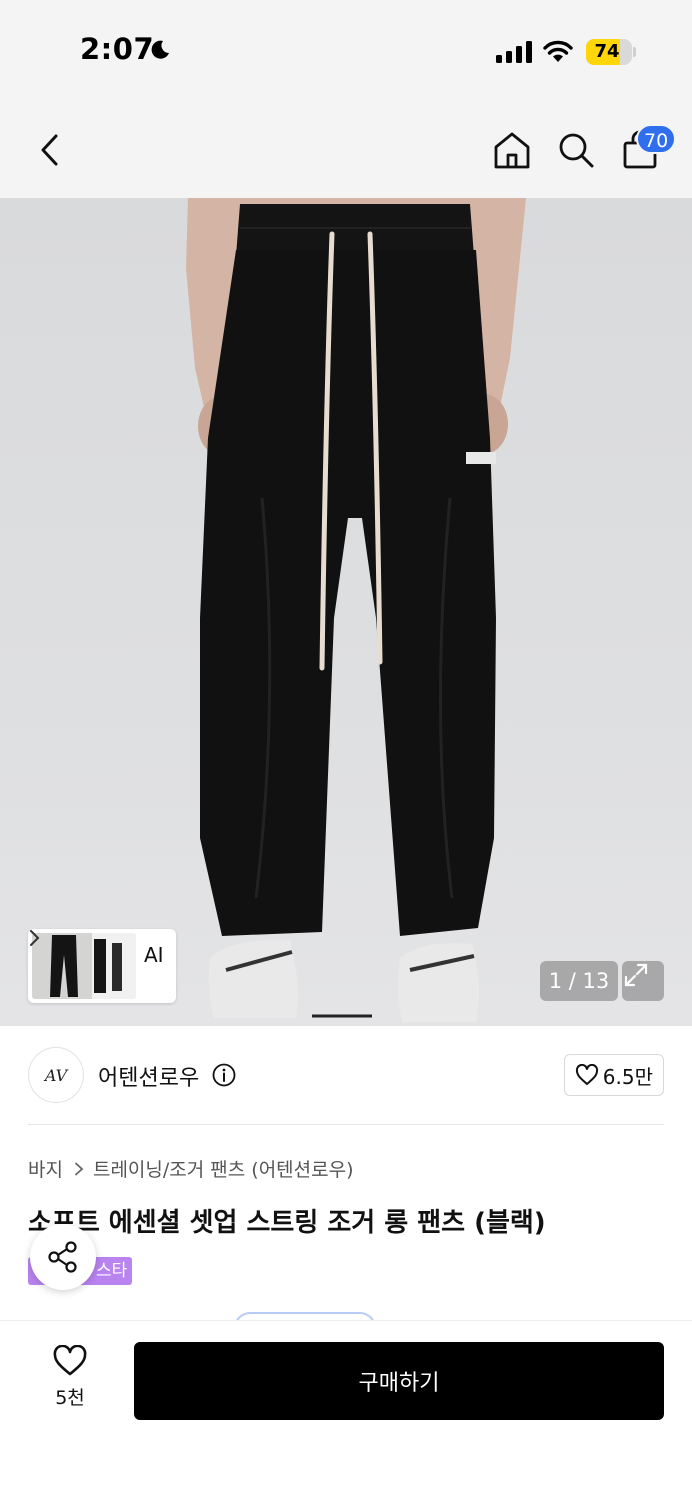  I want to click on expand-image-button, so click(643, 981).